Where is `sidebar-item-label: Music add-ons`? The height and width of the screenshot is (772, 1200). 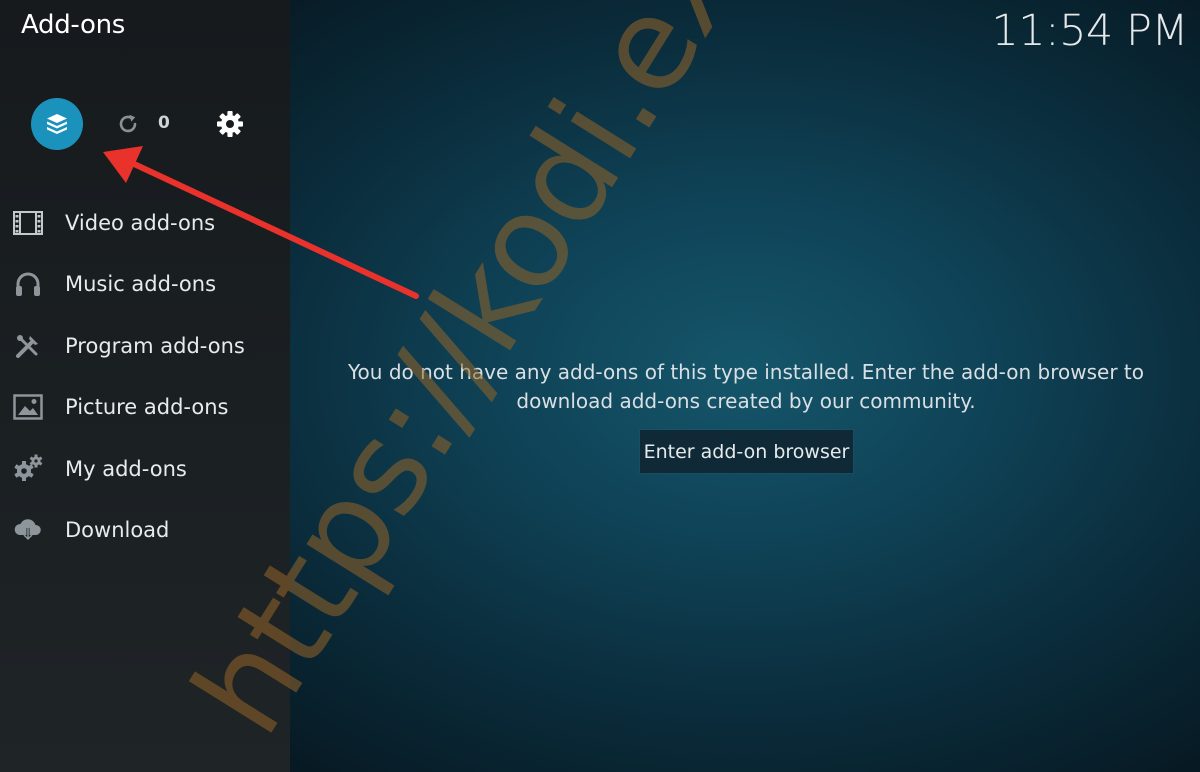
sidebar-item-label: Music add-ons is located at coordinates (141, 284).